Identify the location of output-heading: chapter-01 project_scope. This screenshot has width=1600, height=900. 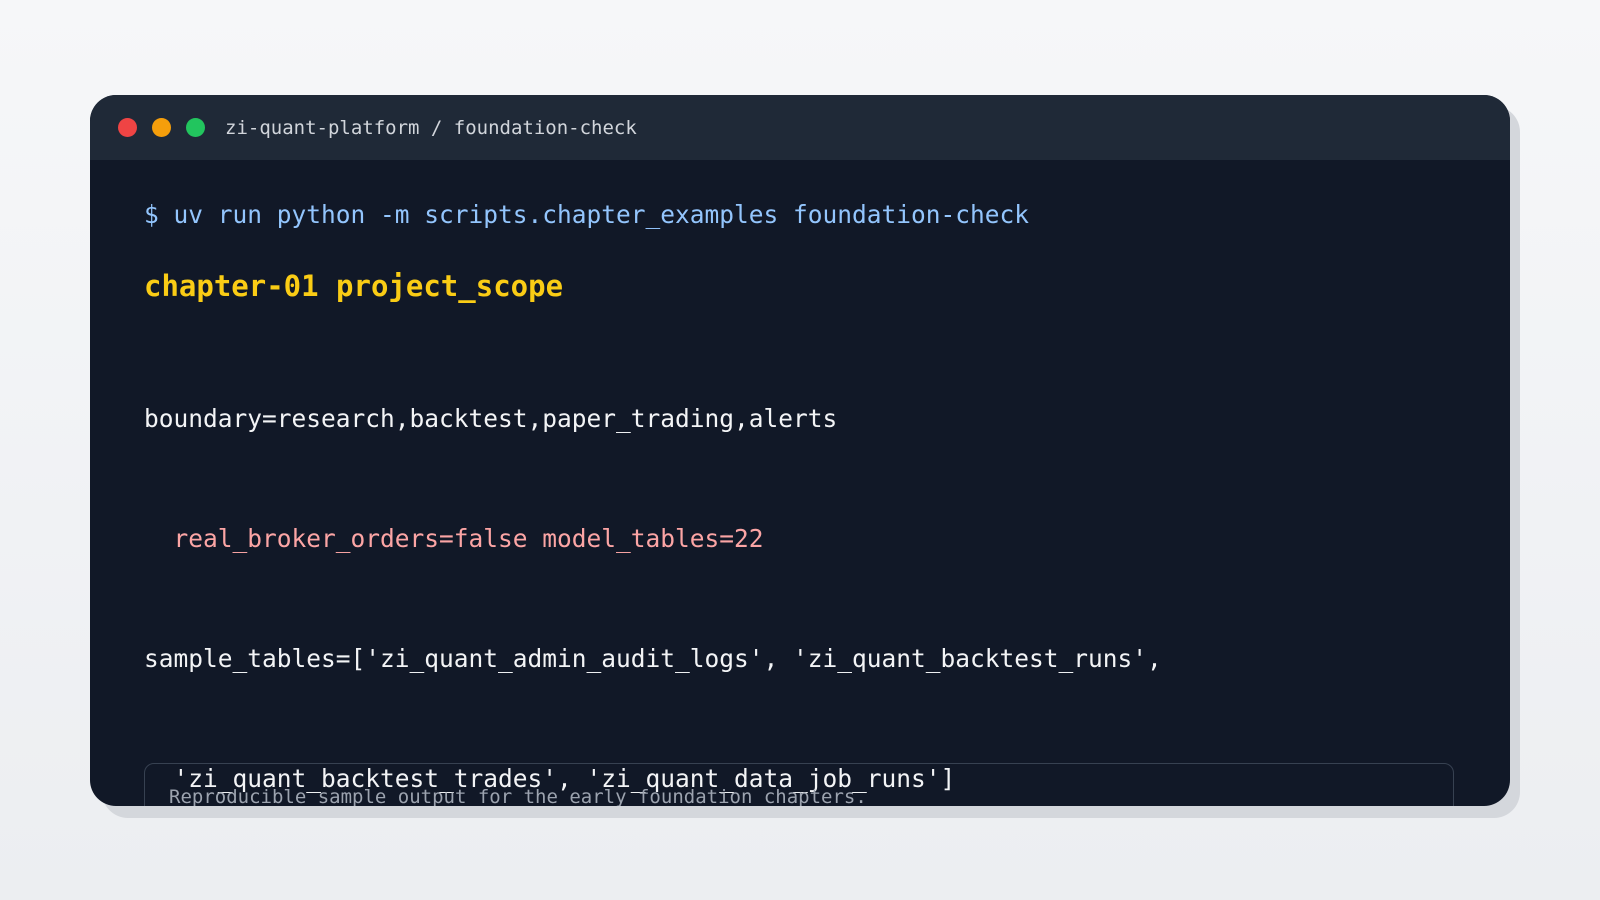
(354, 286).